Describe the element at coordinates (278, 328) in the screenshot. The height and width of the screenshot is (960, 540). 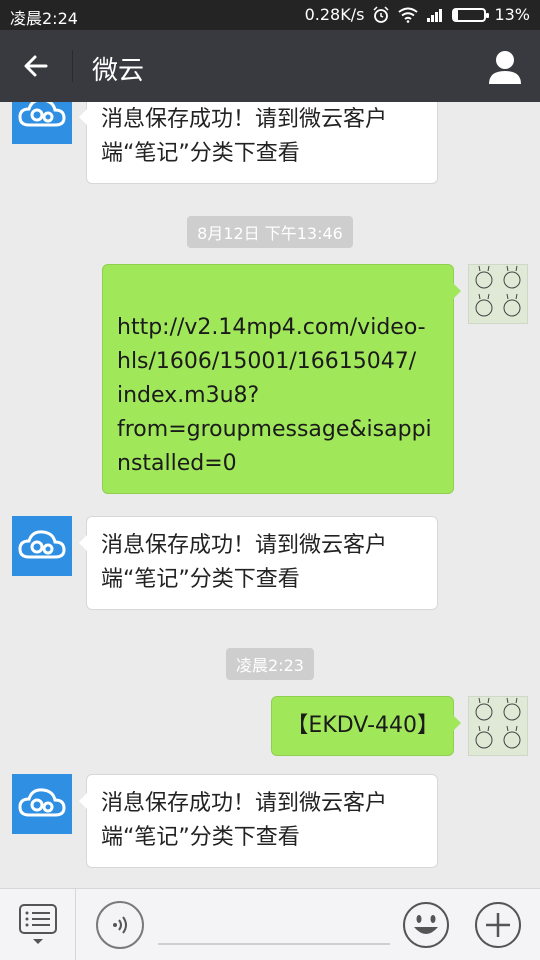
I see `message-link-line: http://v2.14mp4.com/video-` at that location.